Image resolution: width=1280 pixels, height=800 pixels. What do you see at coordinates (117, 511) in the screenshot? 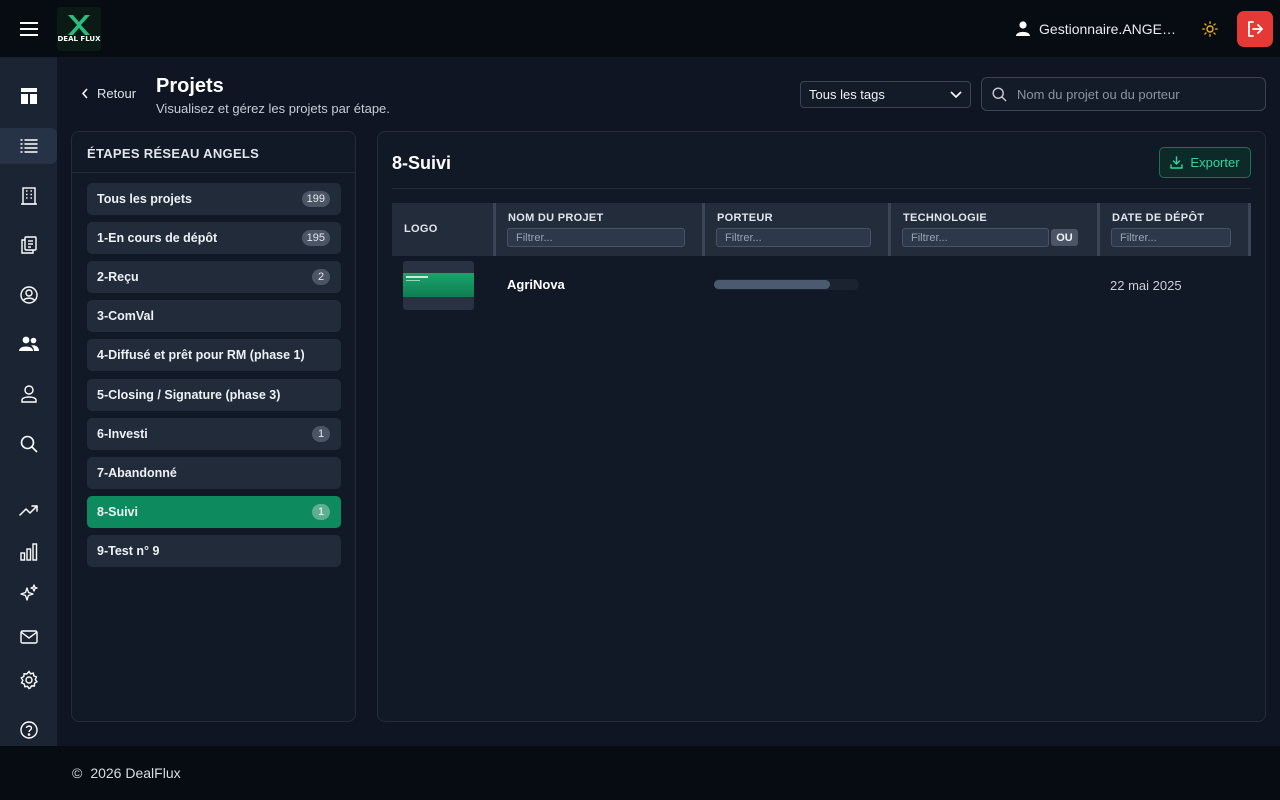
I see `stage-label: 8-Suivi` at bounding box center [117, 511].